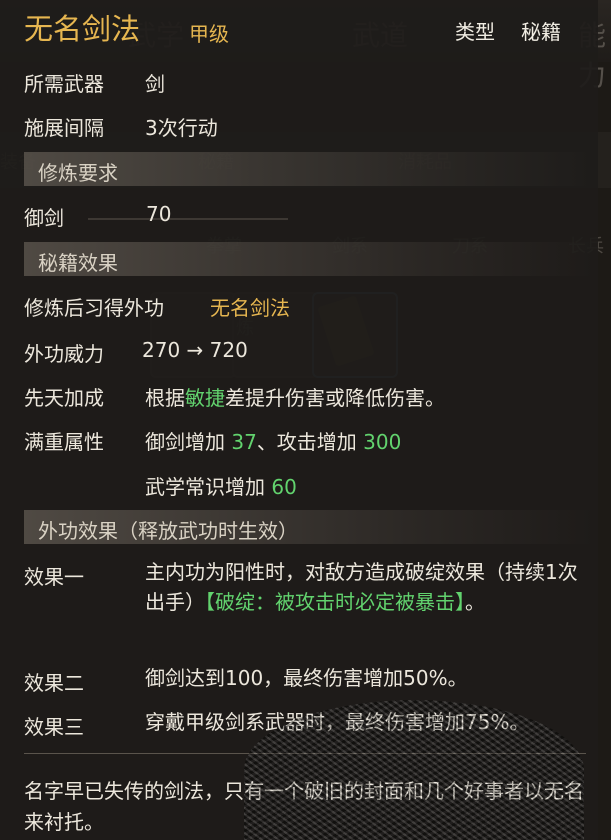  What do you see at coordinates (94, 308) in the screenshot?
I see `learn-label: 修炼后习得外功` at bounding box center [94, 308].